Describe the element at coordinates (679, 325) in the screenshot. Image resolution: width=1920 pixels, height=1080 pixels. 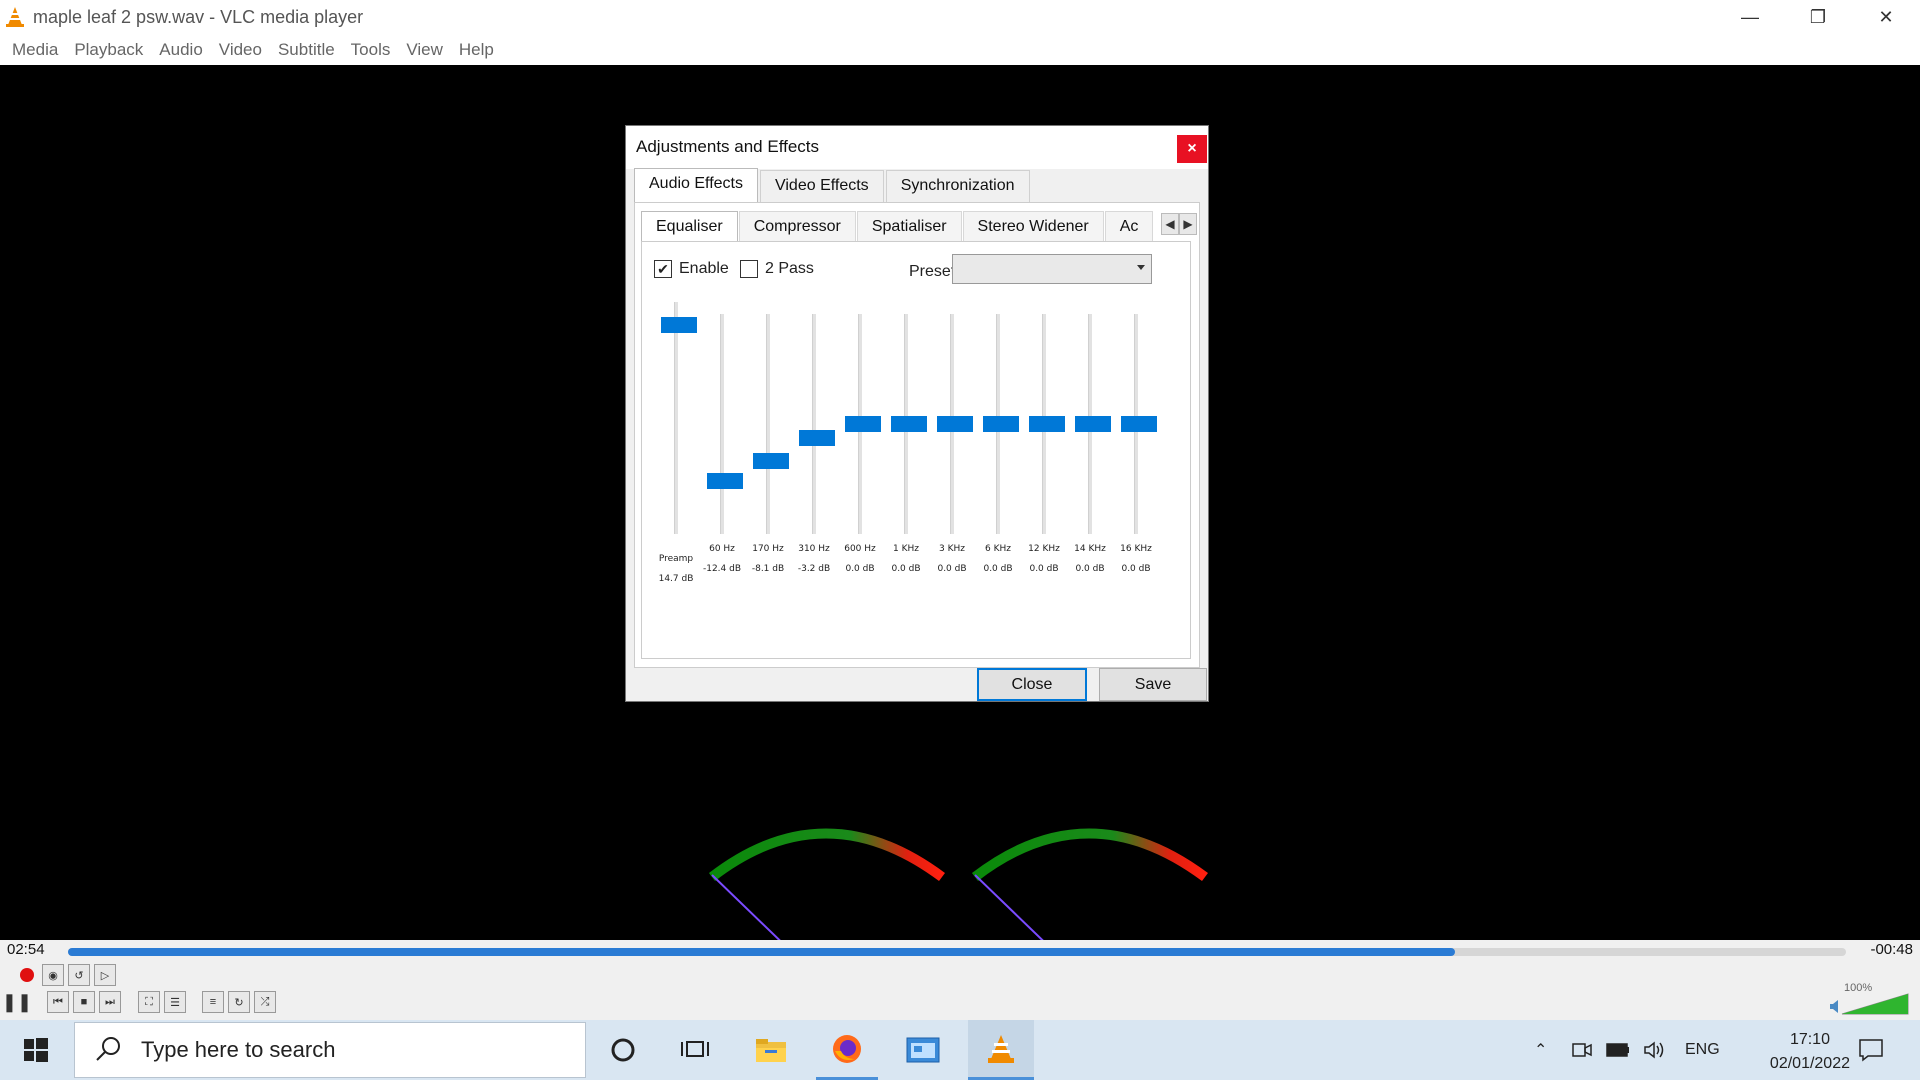
I see `preamp-slider-handle` at that location.